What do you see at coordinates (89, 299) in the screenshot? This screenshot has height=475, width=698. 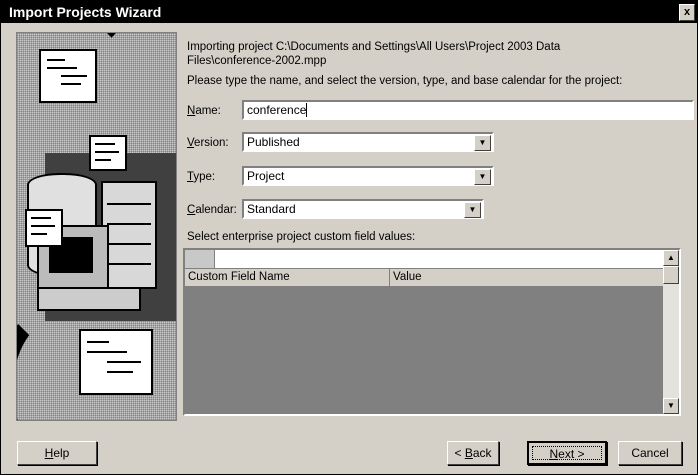 I see `keyboard-icon` at bounding box center [89, 299].